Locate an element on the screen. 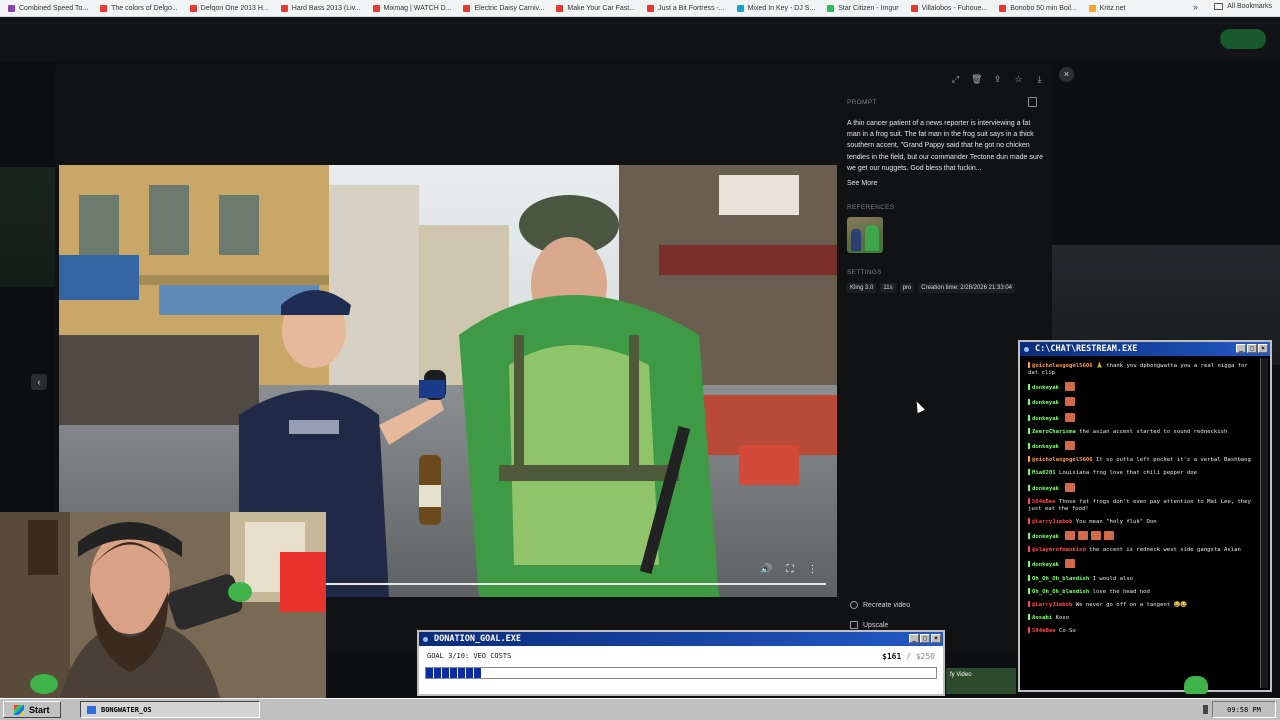 This screenshot has height=720, width=1280. window-buttons: _ □ × is located at coordinates (1252, 348).